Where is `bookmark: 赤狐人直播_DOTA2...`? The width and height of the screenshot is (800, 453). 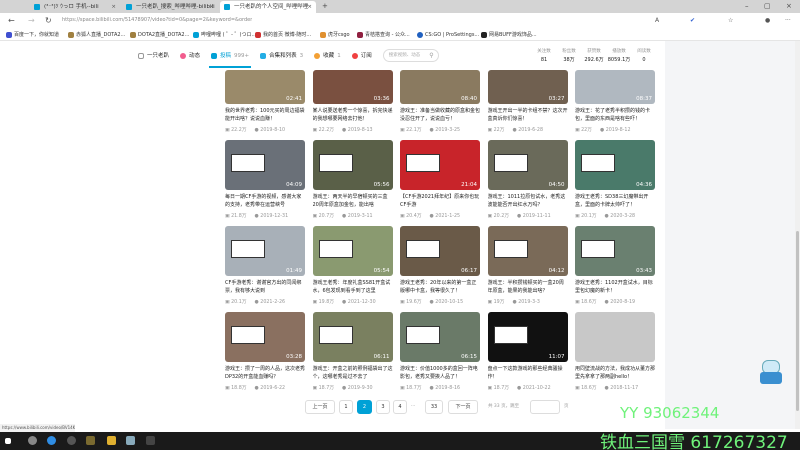 bookmark: 赤狐人直播_DOTA2... is located at coordinates (96, 35).